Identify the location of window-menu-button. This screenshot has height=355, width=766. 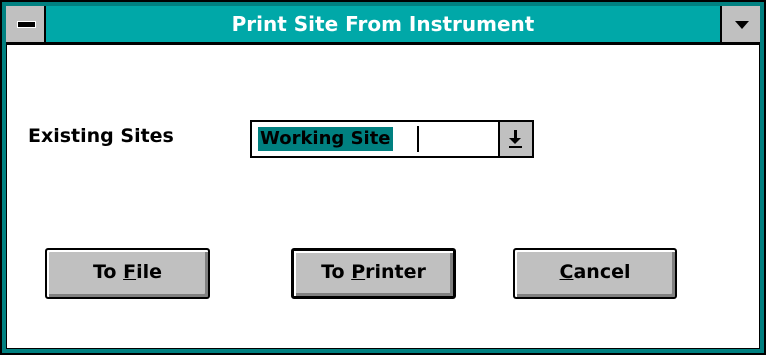
(740, 24).